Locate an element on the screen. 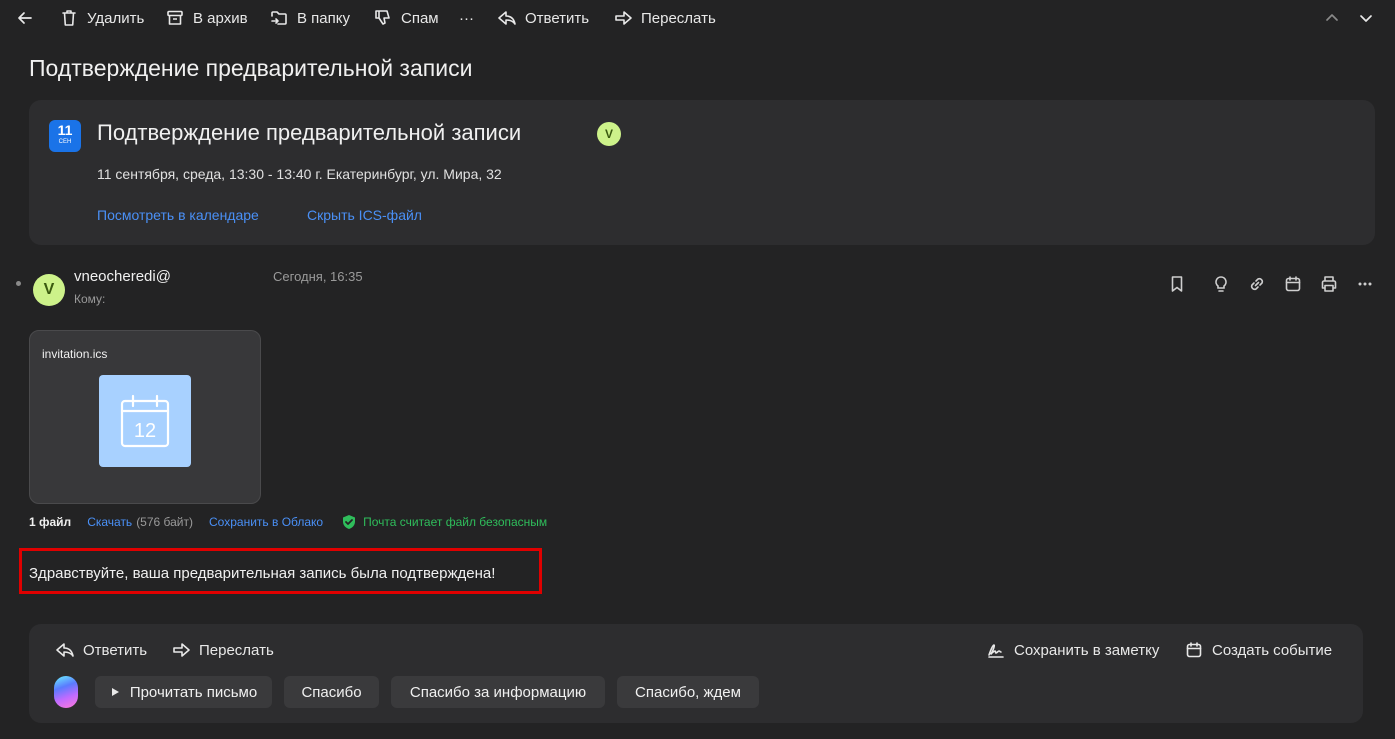 This screenshot has width=1395, height=739. trash-icon is located at coordinates (69, 18).